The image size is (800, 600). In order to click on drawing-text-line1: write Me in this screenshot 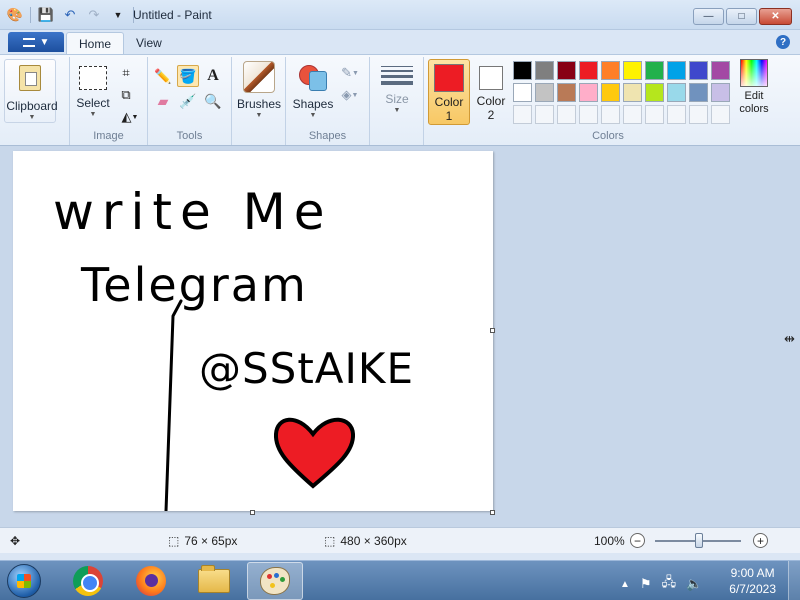, I will do `click(193, 212)`.